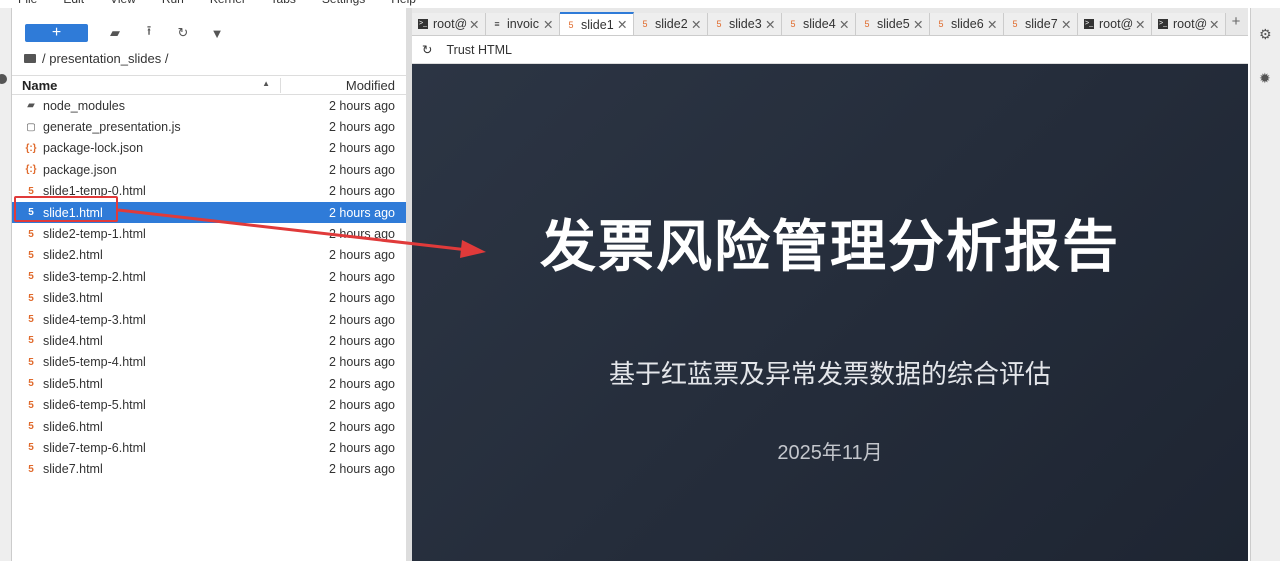  Describe the element at coordinates (6, 284) in the screenshot. I see `activity-bar` at that location.